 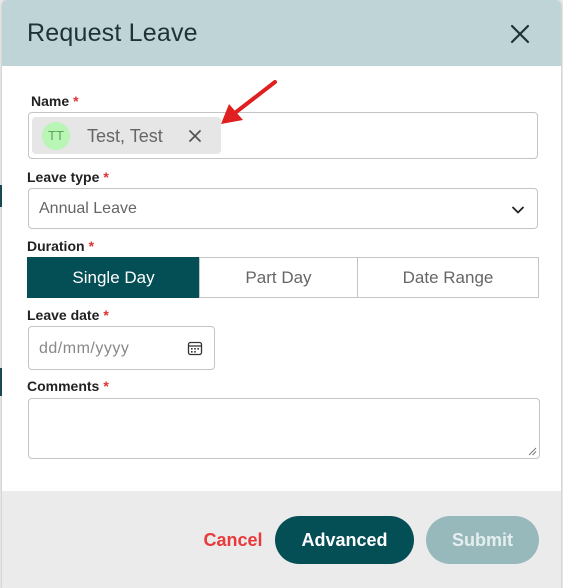 What do you see at coordinates (56, 246) in the screenshot?
I see `duration-label-text: Duration` at bounding box center [56, 246].